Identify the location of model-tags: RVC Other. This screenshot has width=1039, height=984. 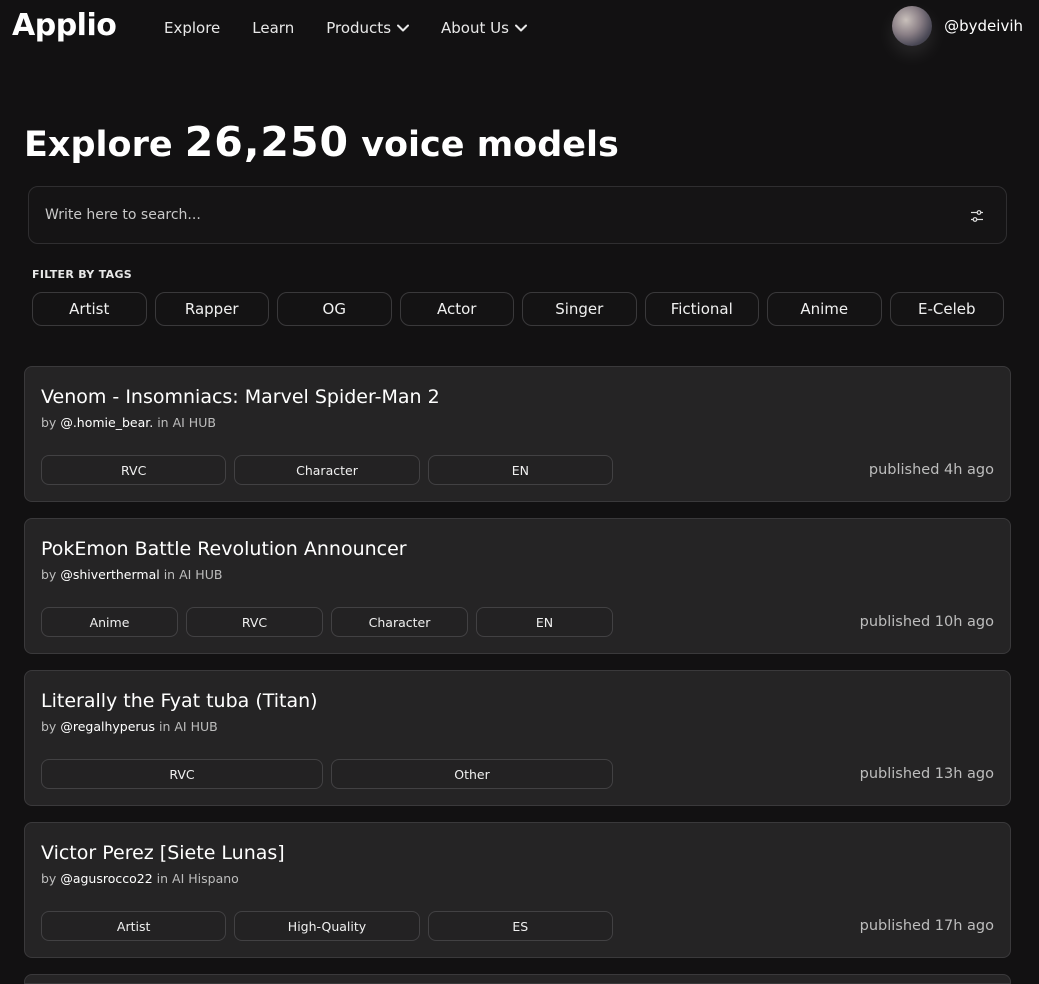
(327, 774).